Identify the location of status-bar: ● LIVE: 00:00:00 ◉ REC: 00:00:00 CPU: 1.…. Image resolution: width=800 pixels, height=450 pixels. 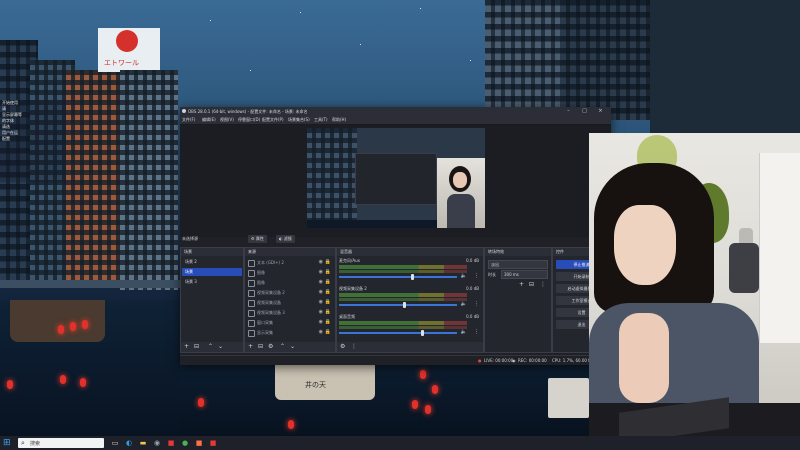
(395, 360).